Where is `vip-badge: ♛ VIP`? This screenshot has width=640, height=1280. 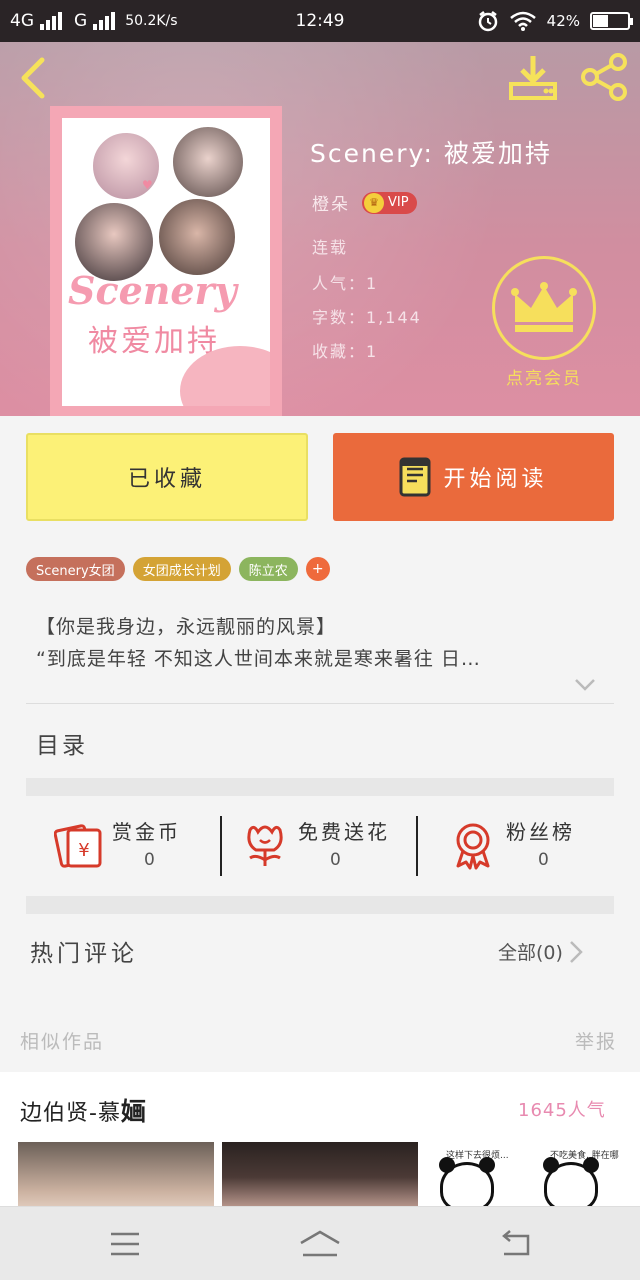
vip-badge: ♛ VIP is located at coordinates (389, 202).